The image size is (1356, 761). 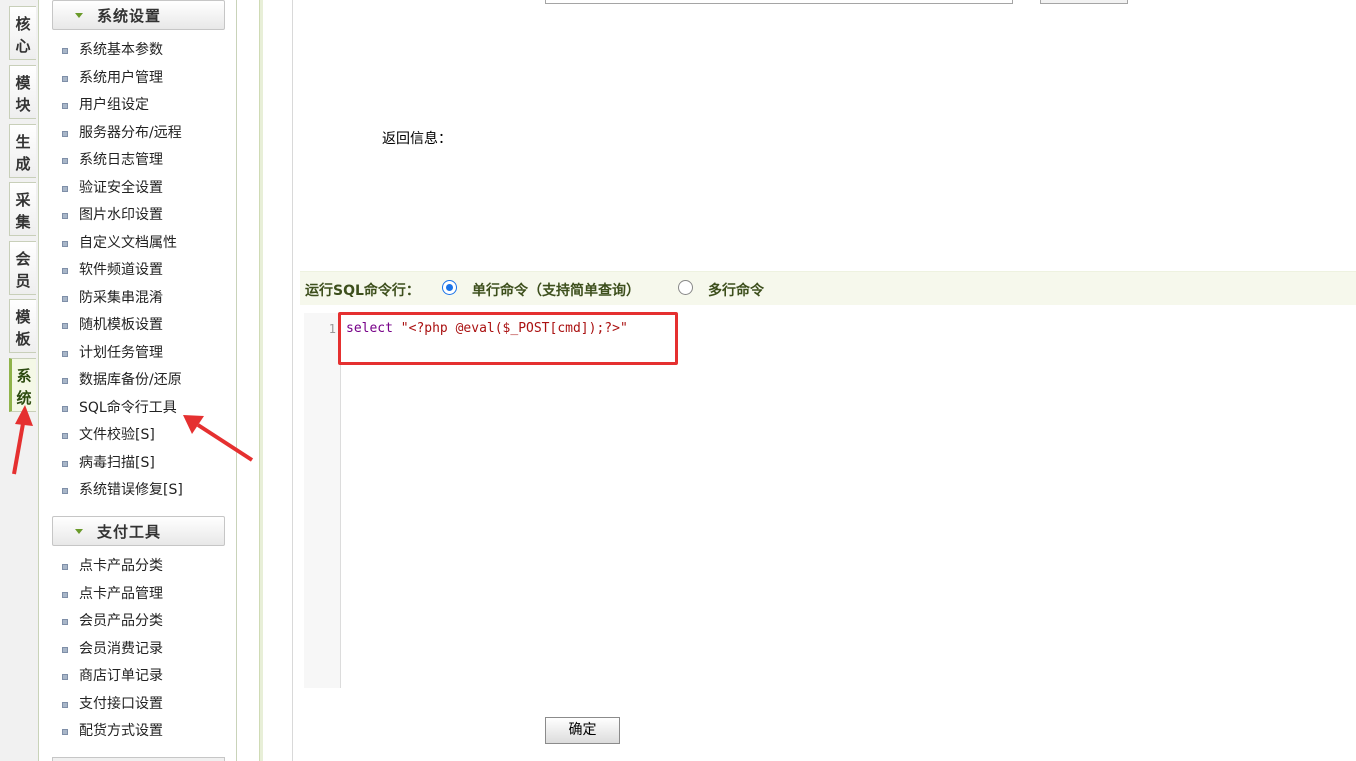 I want to click on editor-line-gutter: 1, so click(x=322, y=500).